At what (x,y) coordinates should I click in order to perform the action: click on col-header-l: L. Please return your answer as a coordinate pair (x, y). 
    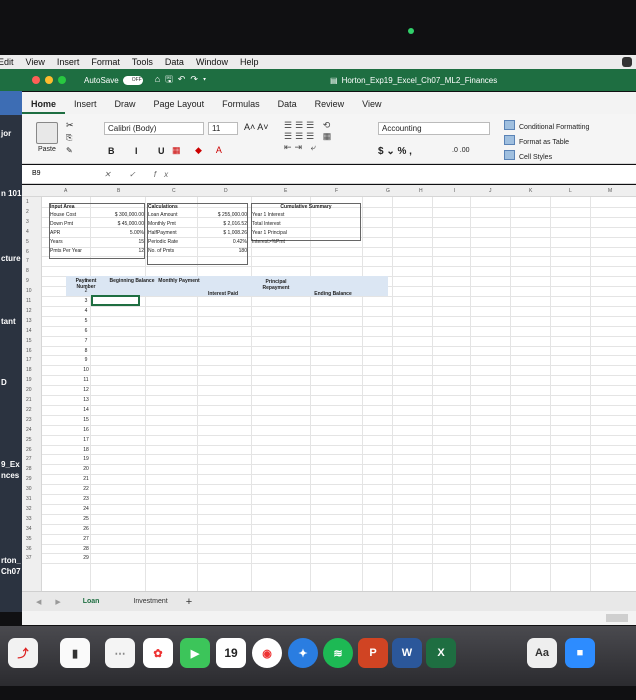
    Looking at the image, I should click on (570, 191).